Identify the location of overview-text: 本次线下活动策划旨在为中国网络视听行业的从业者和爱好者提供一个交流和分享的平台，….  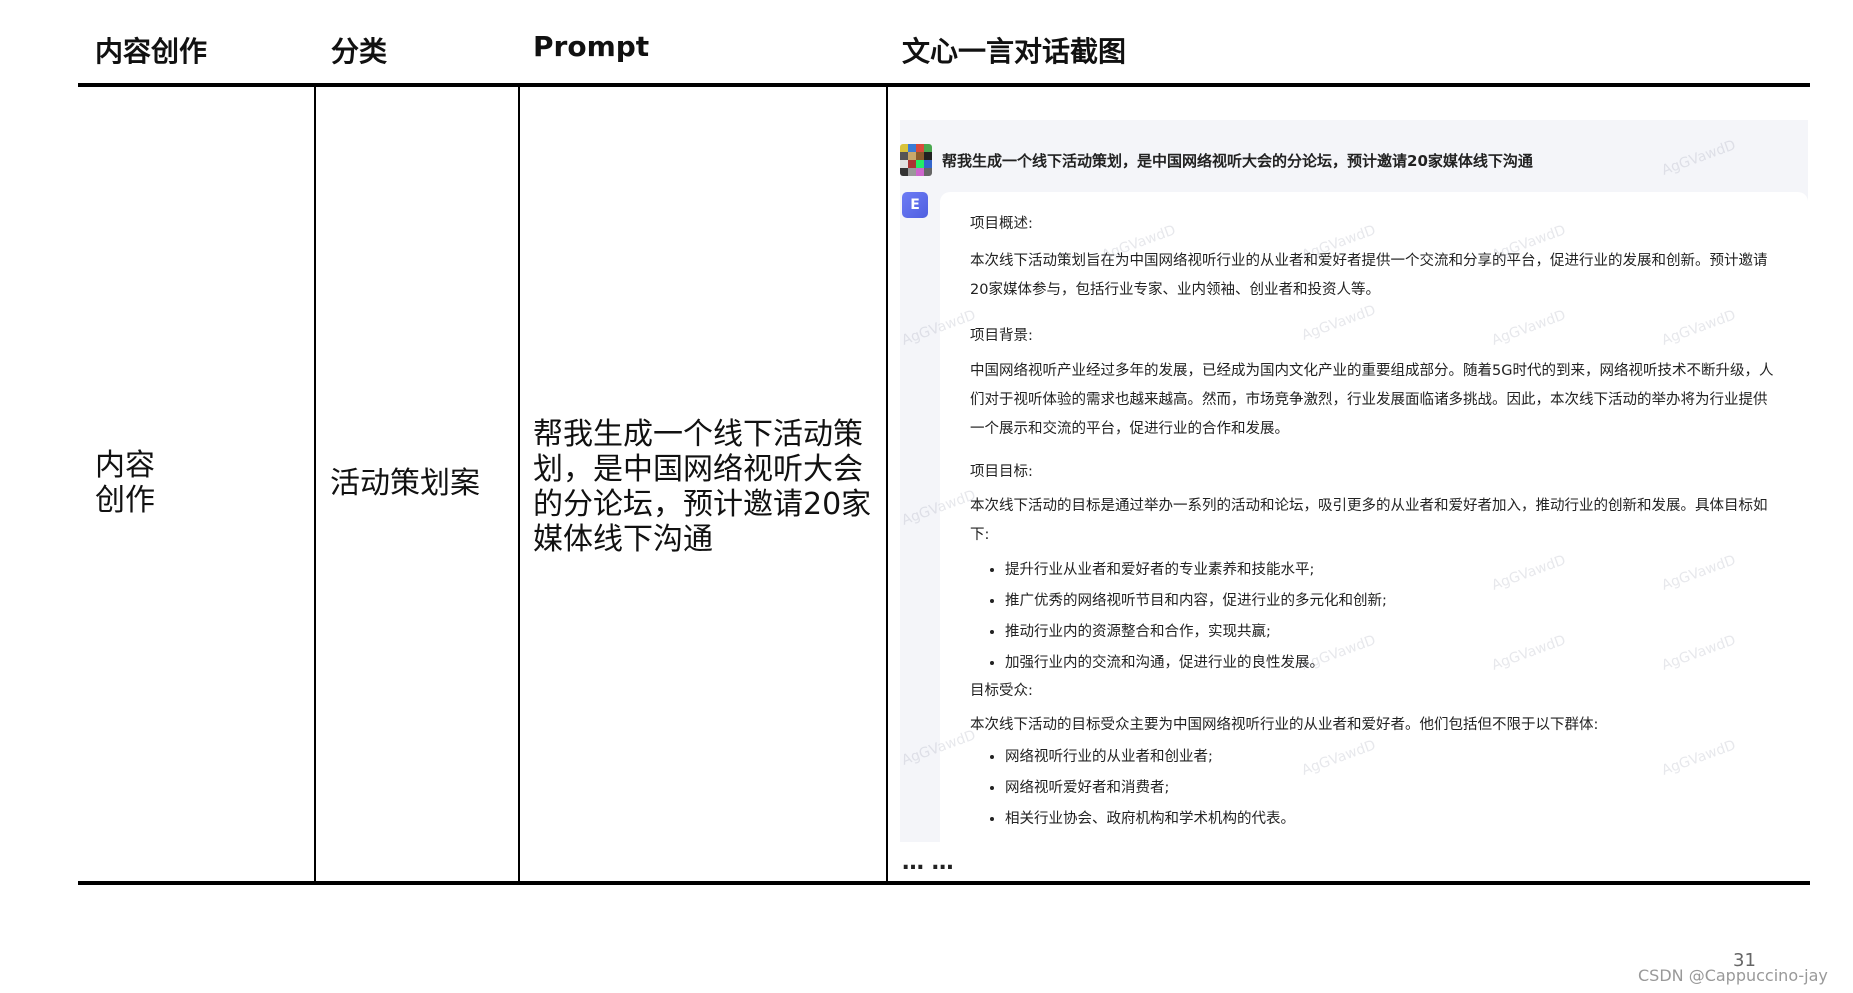
(1369, 275).